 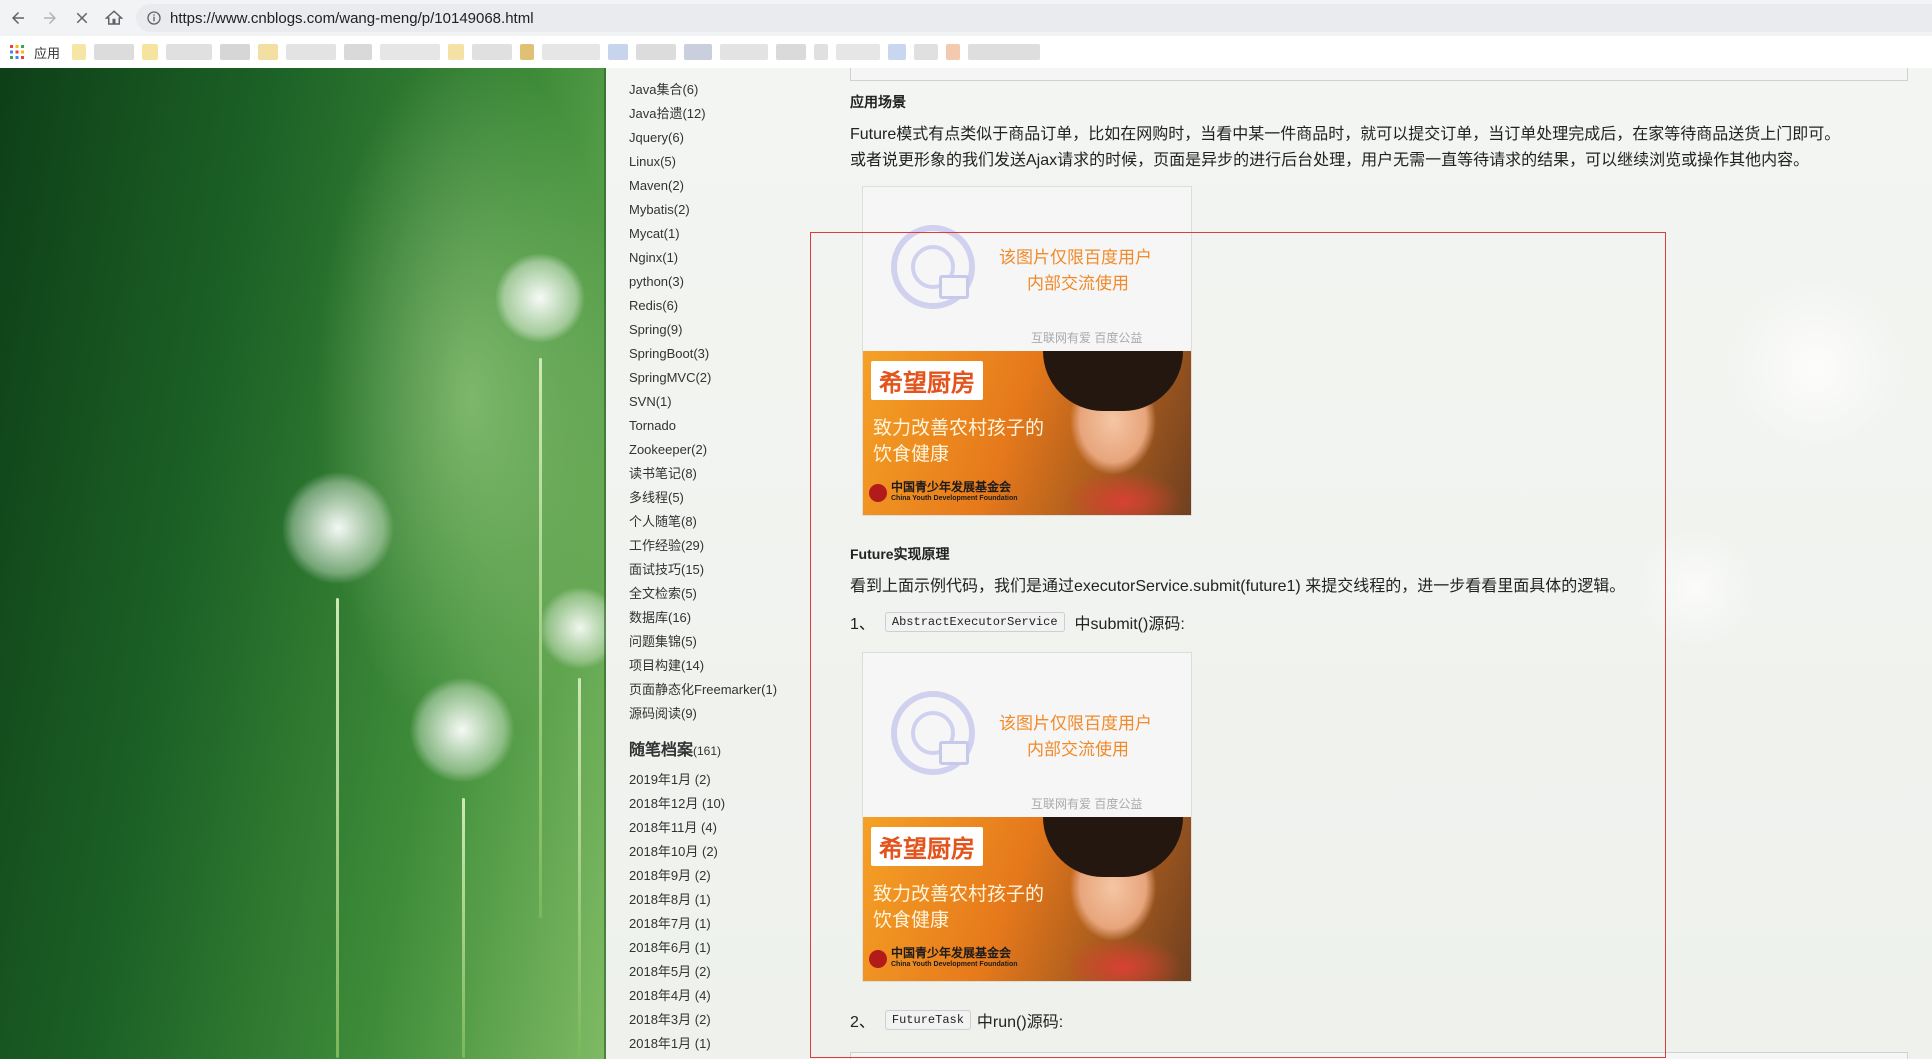 What do you see at coordinates (677, 948) in the screenshot?
I see `archive-link: 2018年6月 (1)` at bounding box center [677, 948].